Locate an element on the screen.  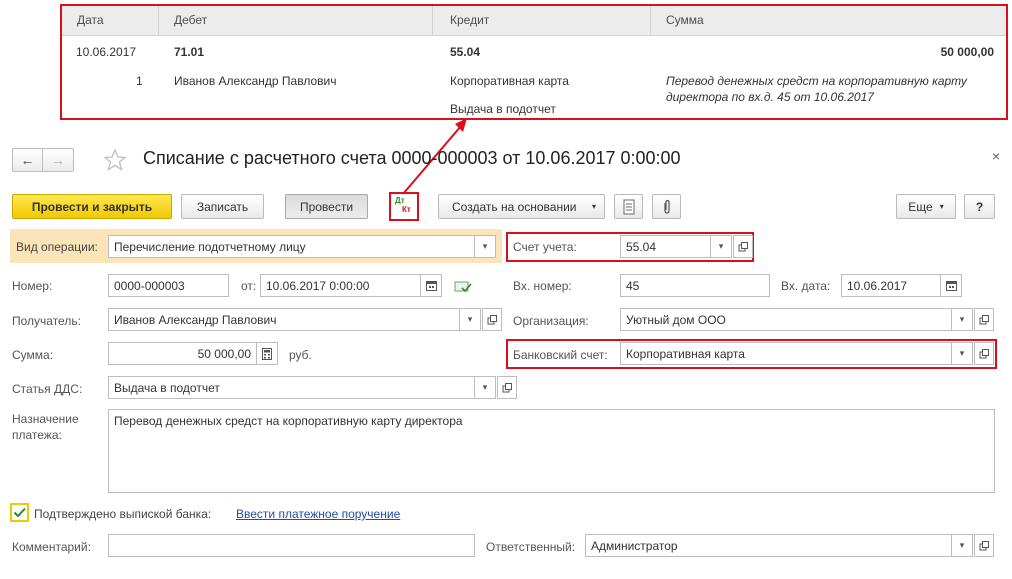
arrow-left-icon: ← is located at coordinates (27, 160).